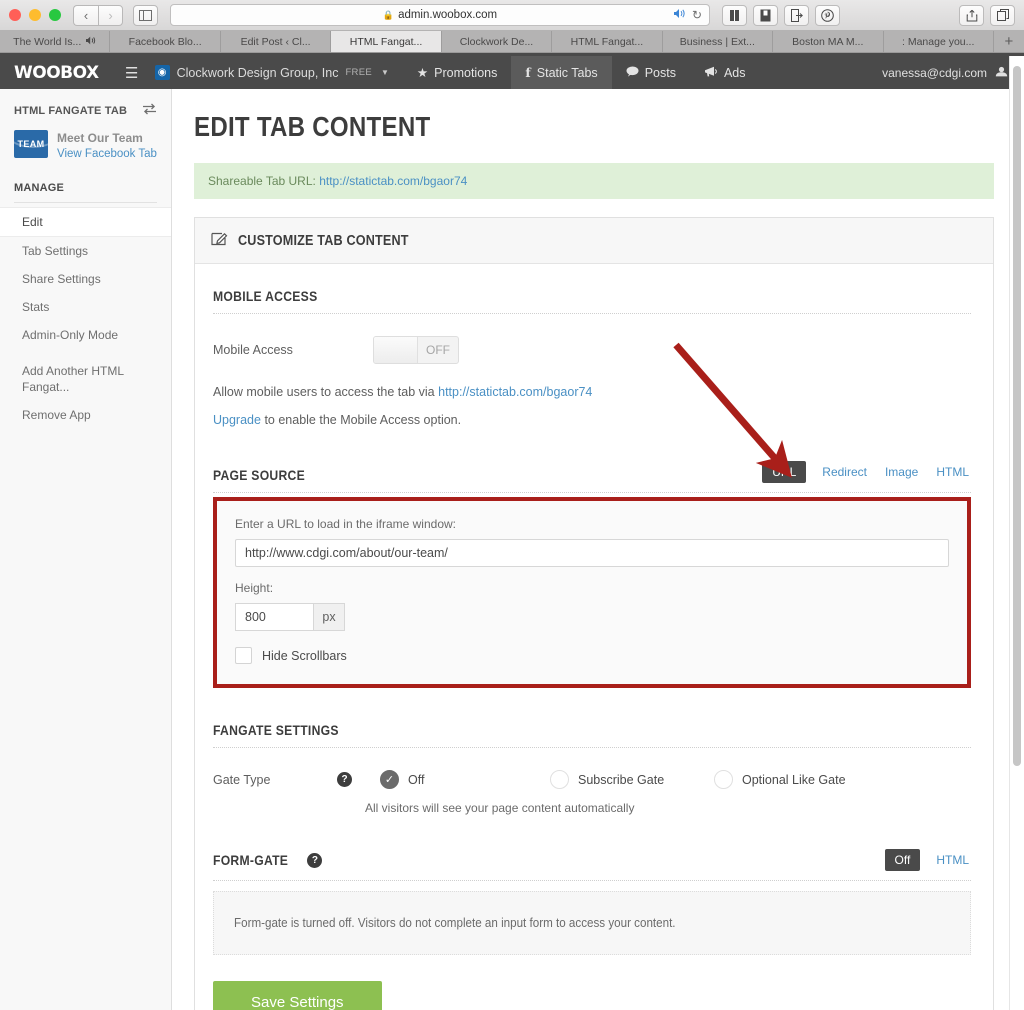 Image resolution: width=1024 pixels, height=1010 pixels. What do you see at coordinates (243, 655) in the screenshot?
I see `hide-scrollbars-checkbox` at bounding box center [243, 655].